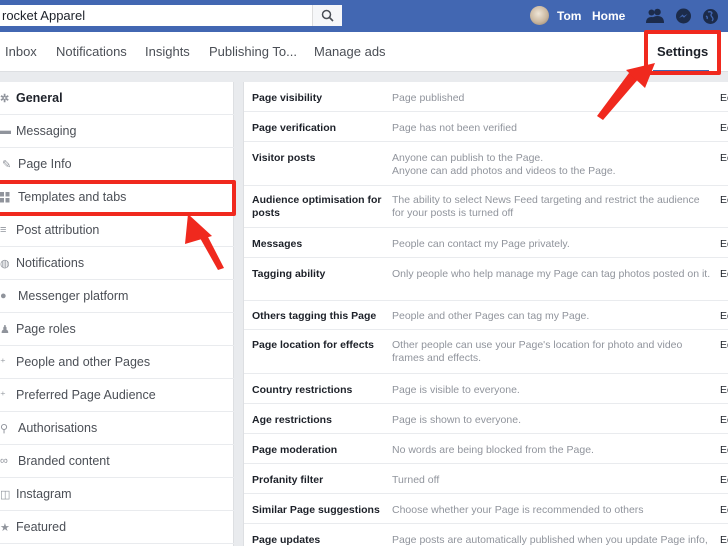 The image size is (728, 546). What do you see at coordinates (302, 390) in the screenshot?
I see `setting-label: Country restrictions` at bounding box center [302, 390].